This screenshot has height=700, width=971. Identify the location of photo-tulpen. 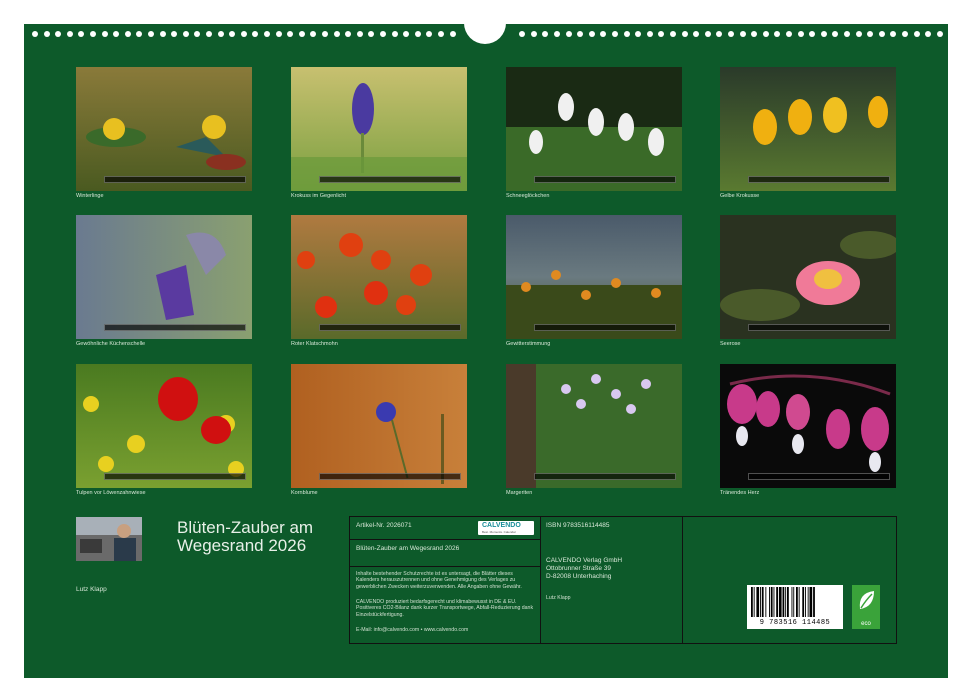
(164, 426).